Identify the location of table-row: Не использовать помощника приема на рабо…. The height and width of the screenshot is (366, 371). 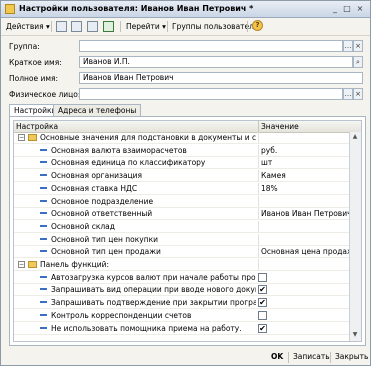
(181, 329).